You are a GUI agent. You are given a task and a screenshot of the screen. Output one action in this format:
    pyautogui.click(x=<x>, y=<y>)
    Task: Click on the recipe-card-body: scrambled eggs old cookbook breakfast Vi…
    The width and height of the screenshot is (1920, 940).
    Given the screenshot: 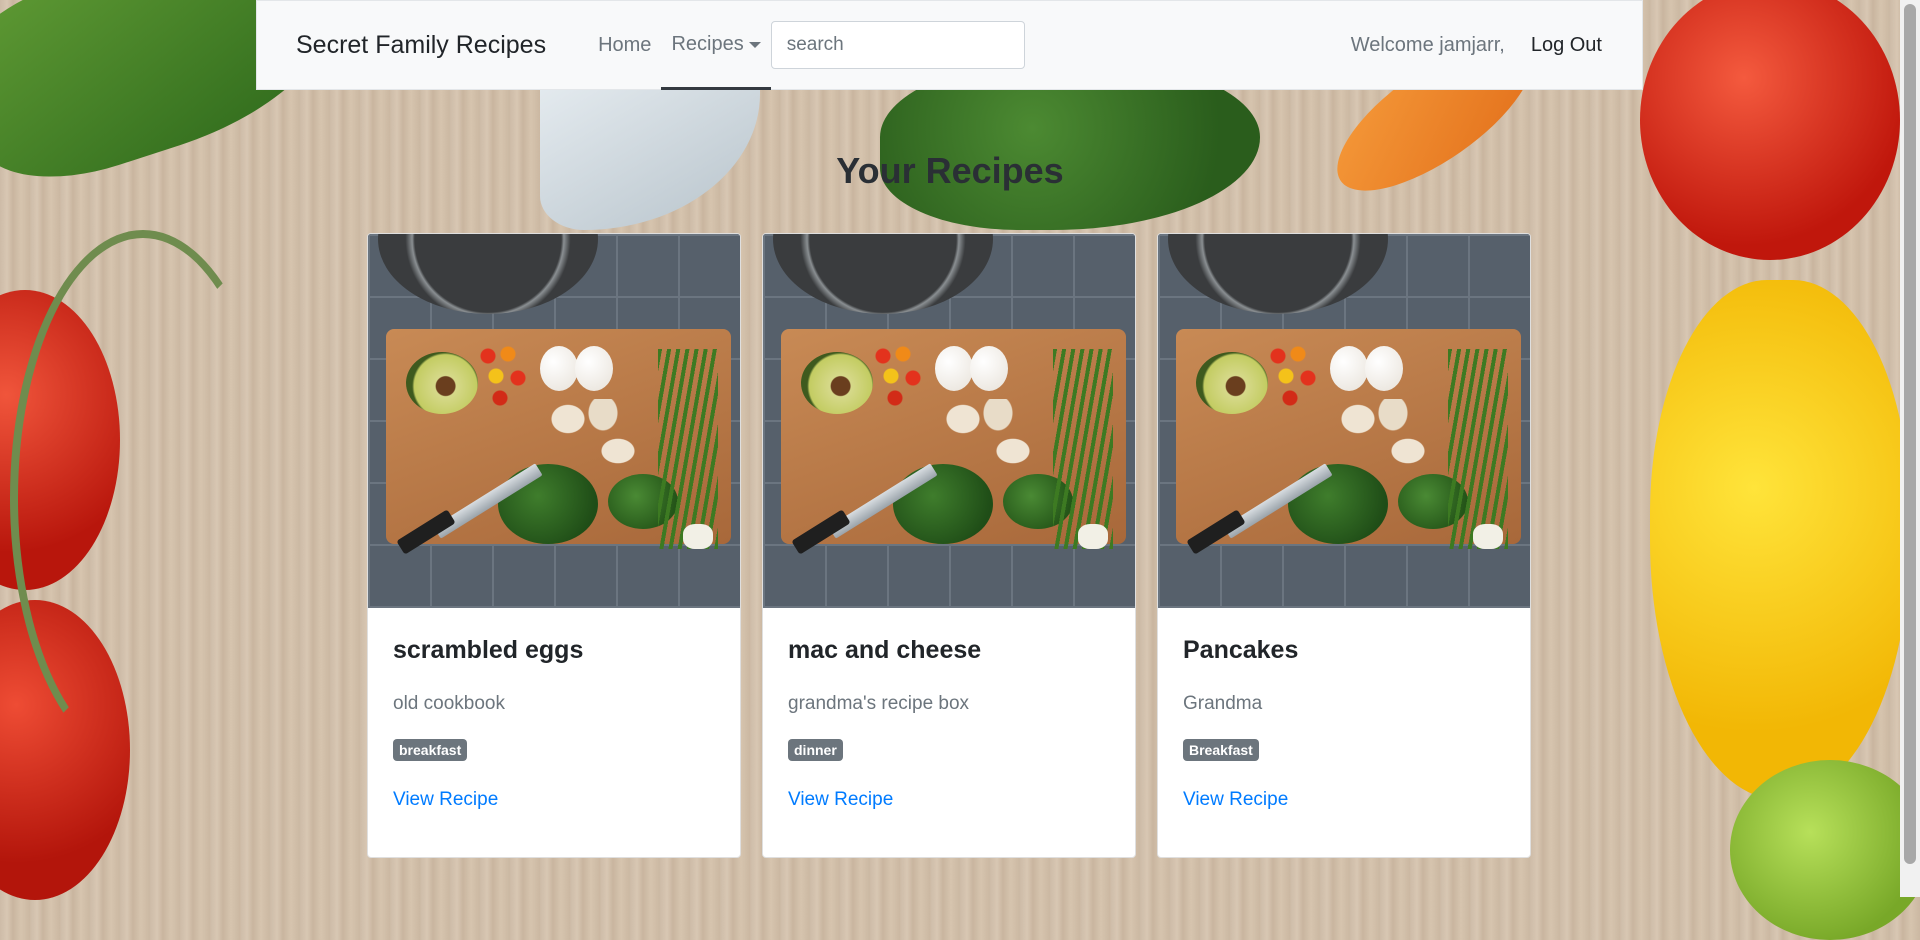 What is the action you would take?
    pyautogui.click(x=554, y=722)
    